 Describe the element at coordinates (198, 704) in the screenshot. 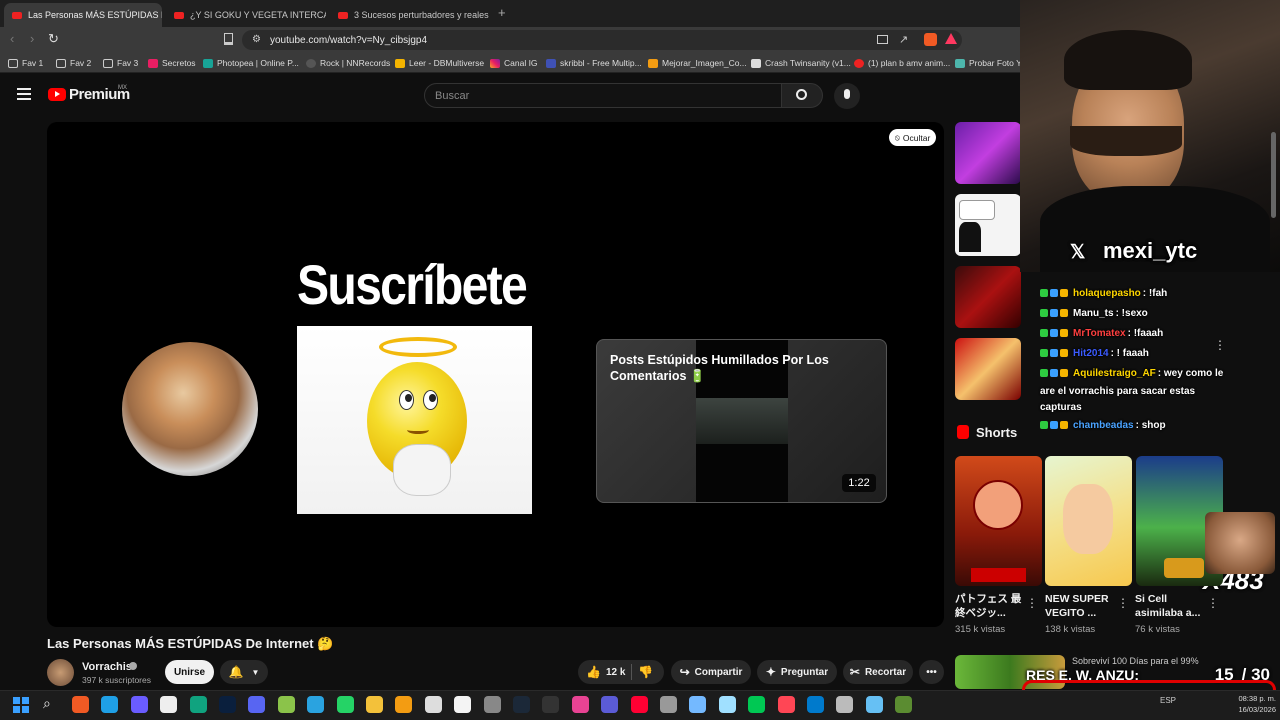

I see `chatgpt-icon` at that location.